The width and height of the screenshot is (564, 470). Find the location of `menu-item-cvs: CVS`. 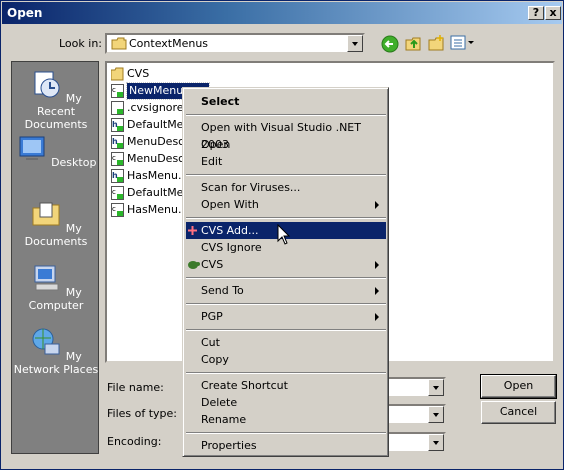

menu-item-cvs: CVS is located at coordinates (286, 264).